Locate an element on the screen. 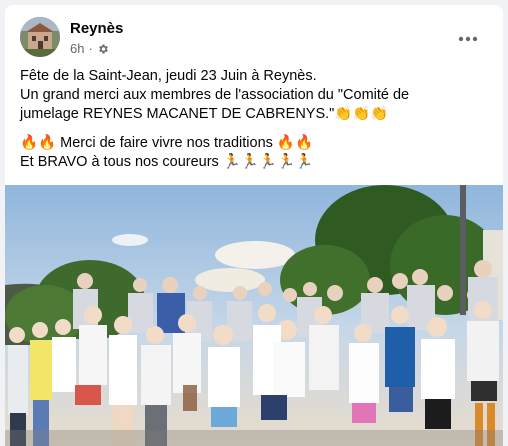 The height and width of the screenshot is (446, 508). more-horizontal-icon is located at coordinates (468, 38).